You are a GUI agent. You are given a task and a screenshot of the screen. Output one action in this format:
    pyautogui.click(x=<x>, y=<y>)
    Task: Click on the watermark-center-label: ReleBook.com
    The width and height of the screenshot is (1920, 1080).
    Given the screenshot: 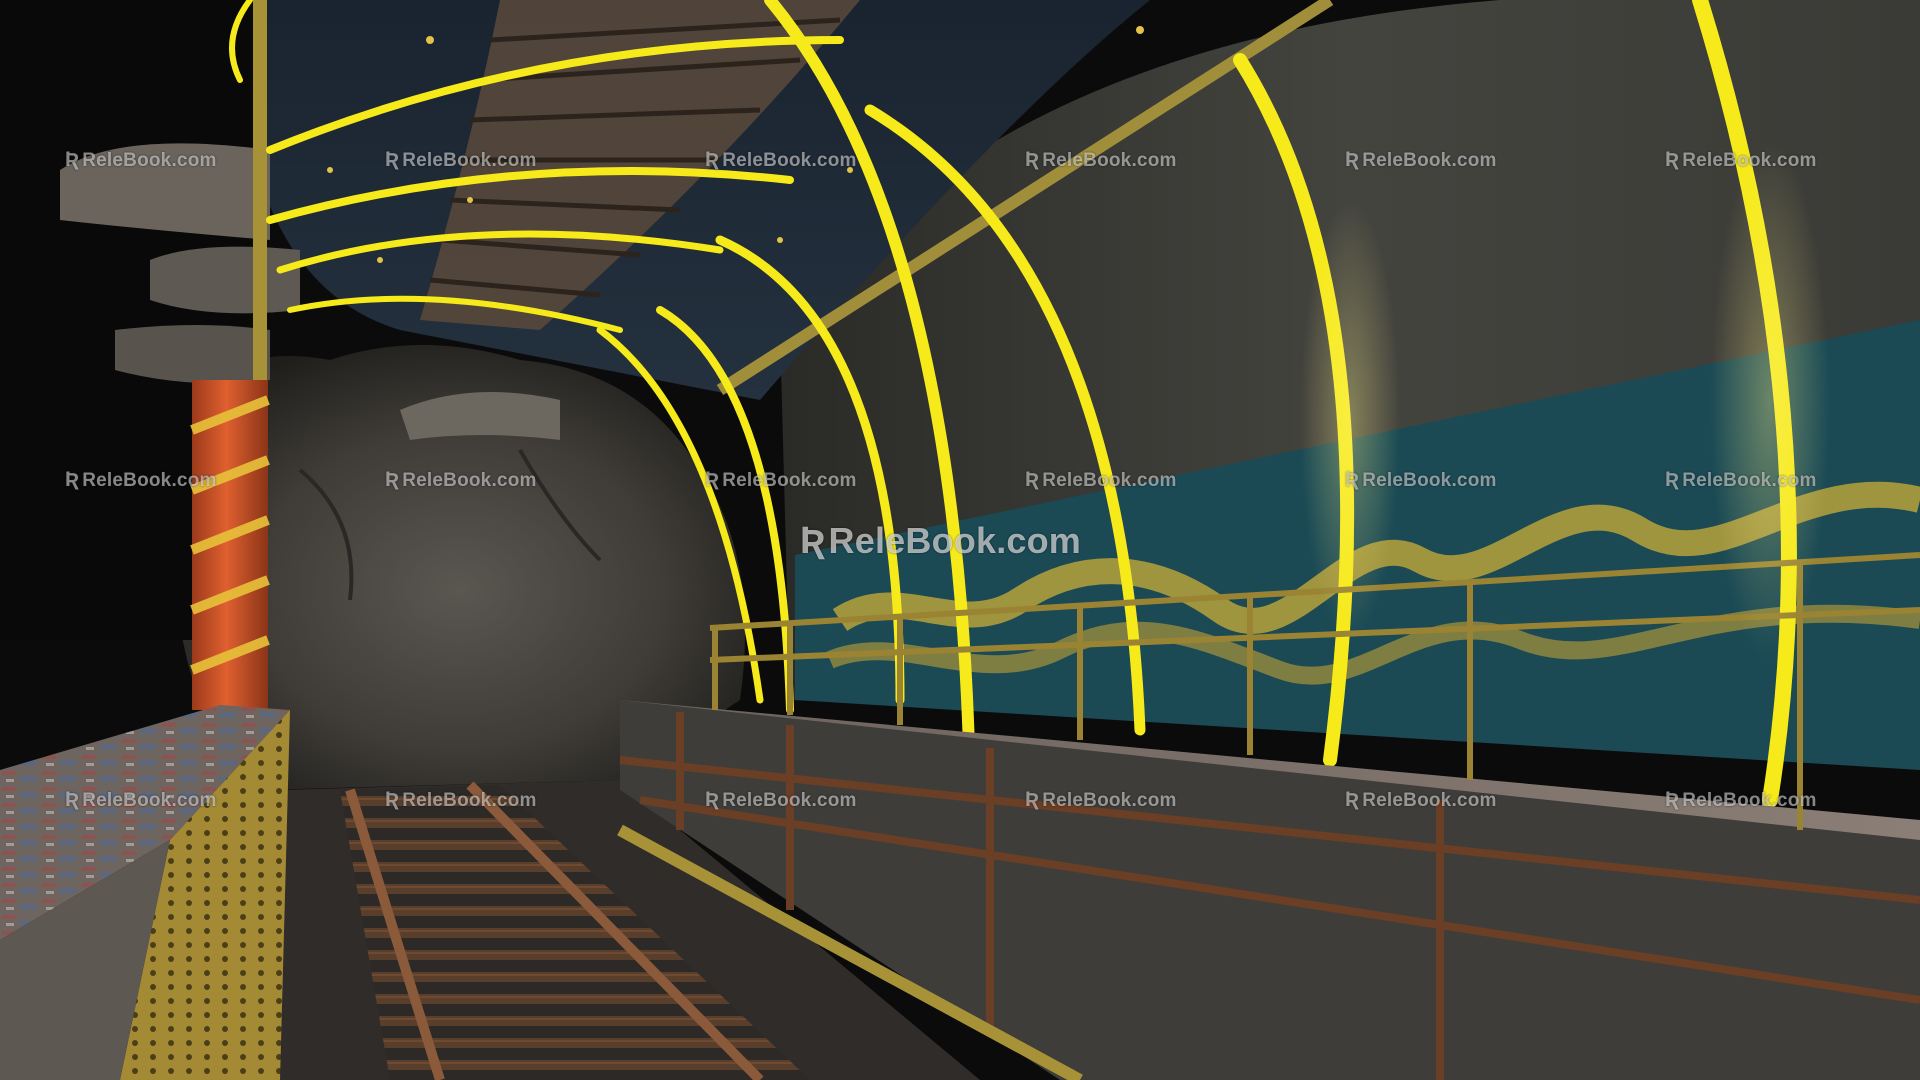 What is the action you would take?
    pyautogui.click(x=955, y=540)
    